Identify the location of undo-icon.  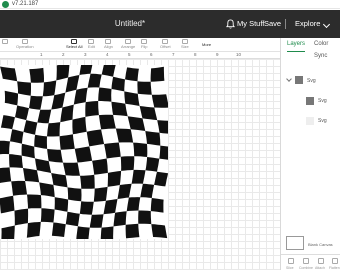
(5, 41).